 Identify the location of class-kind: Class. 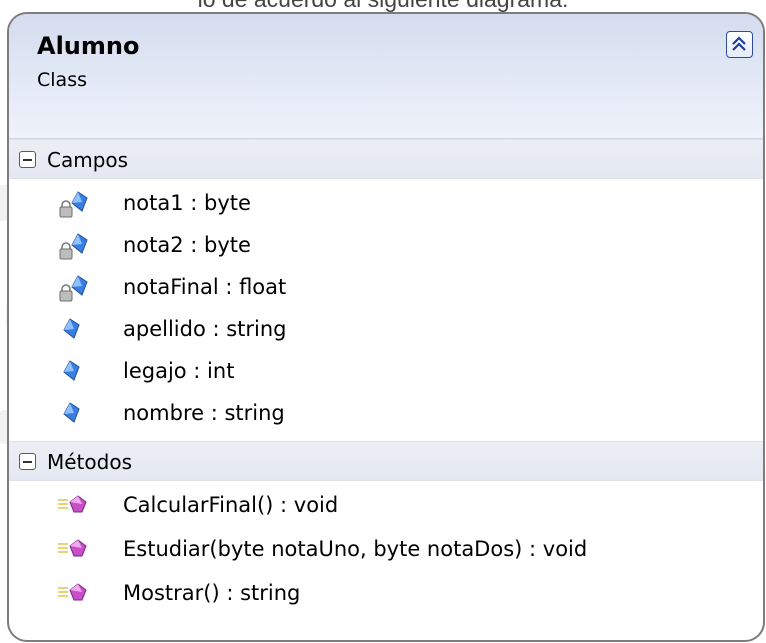
(62, 80).